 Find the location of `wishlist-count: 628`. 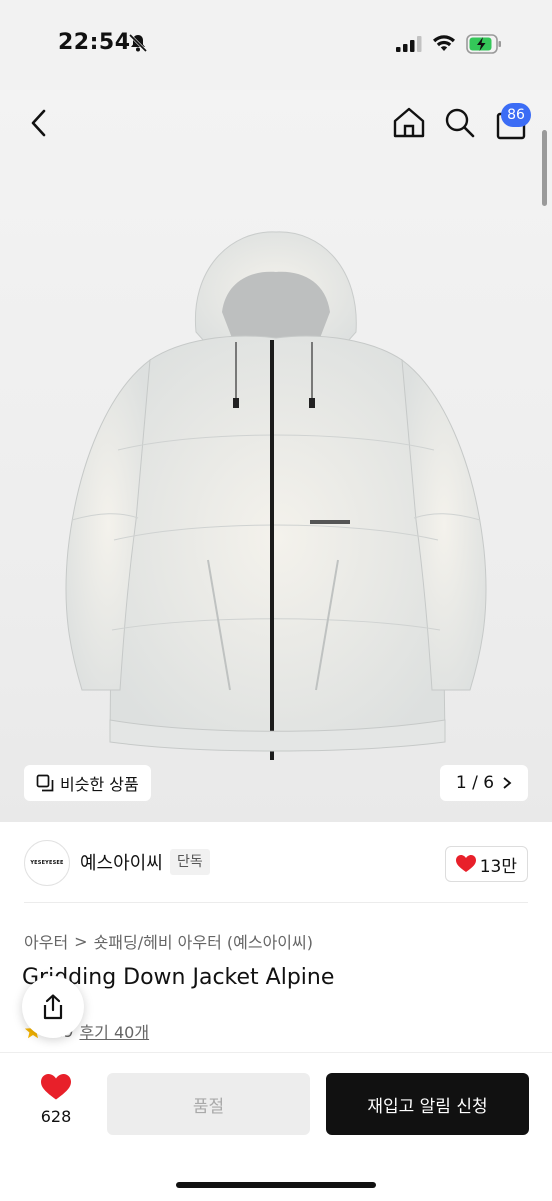

wishlist-count: 628 is located at coordinates (56, 1116).